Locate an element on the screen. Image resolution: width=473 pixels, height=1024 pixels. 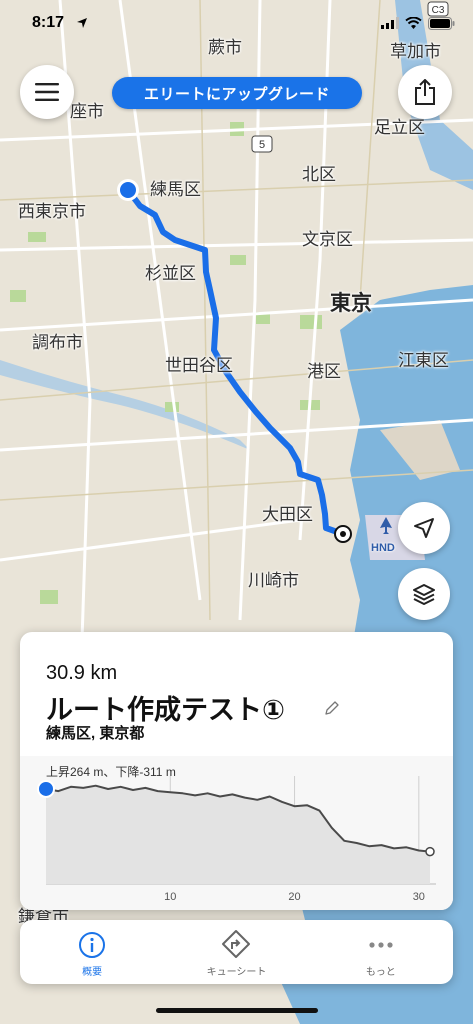
turn-directions-icon is located at coordinates (236, 944).